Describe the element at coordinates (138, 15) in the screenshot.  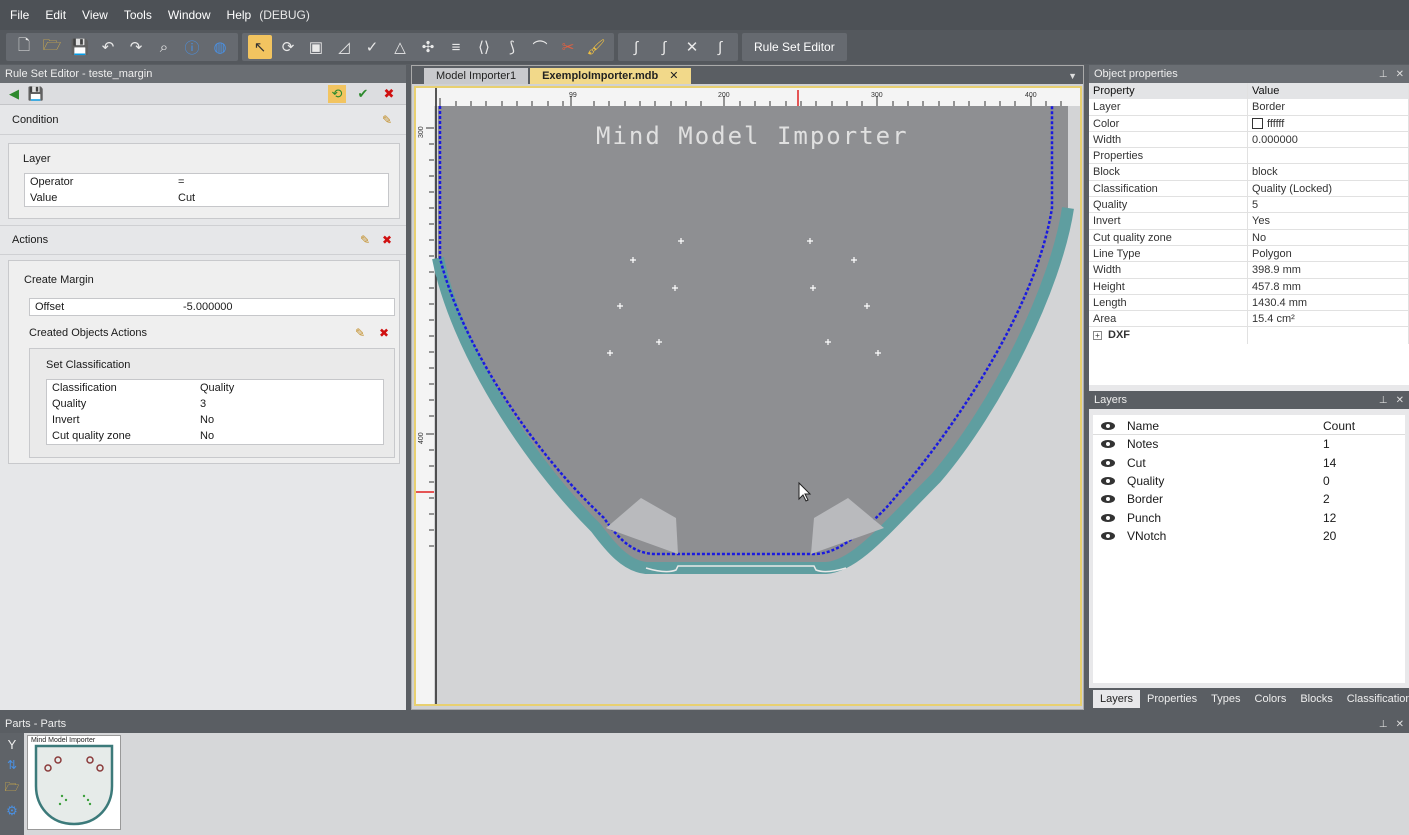
I see `menu-tools: Tools` at that location.